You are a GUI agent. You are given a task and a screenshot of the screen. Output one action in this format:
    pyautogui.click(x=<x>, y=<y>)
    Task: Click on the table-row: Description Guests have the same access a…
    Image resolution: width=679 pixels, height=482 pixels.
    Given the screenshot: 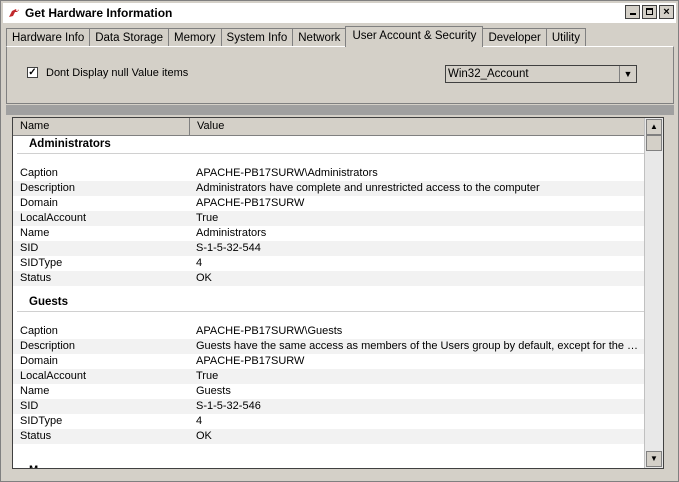 What is the action you would take?
    pyautogui.click(x=329, y=346)
    